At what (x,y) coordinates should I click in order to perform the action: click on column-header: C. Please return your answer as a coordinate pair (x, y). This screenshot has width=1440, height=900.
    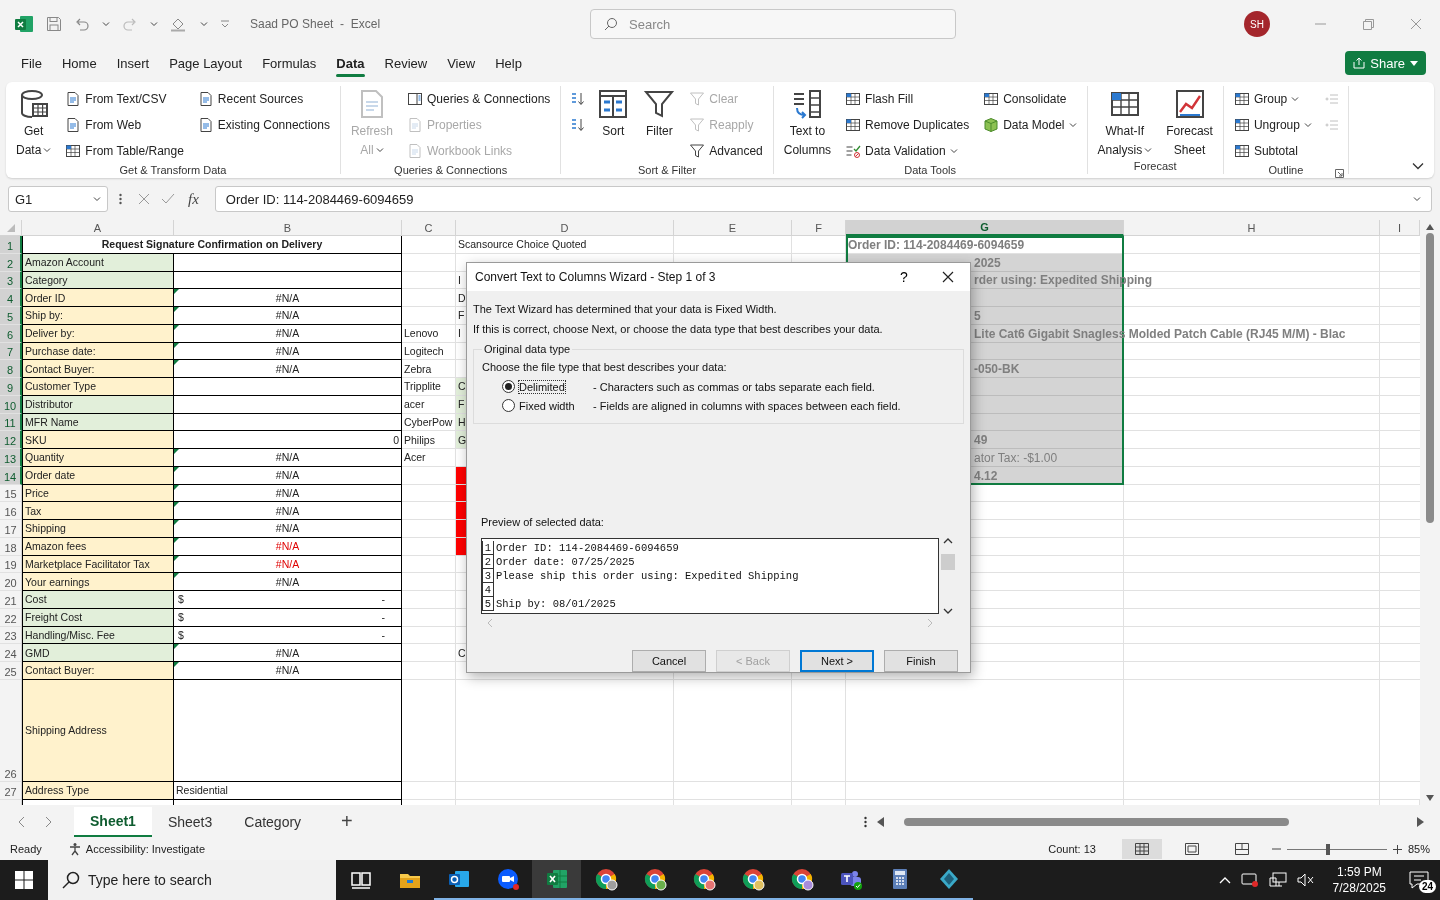
    Looking at the image, I should click on (429, 228).